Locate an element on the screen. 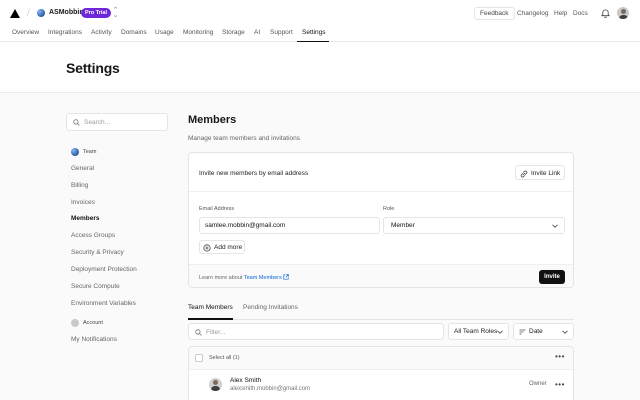  tab-team-members: Team Members is located at coordinates (210, 307).